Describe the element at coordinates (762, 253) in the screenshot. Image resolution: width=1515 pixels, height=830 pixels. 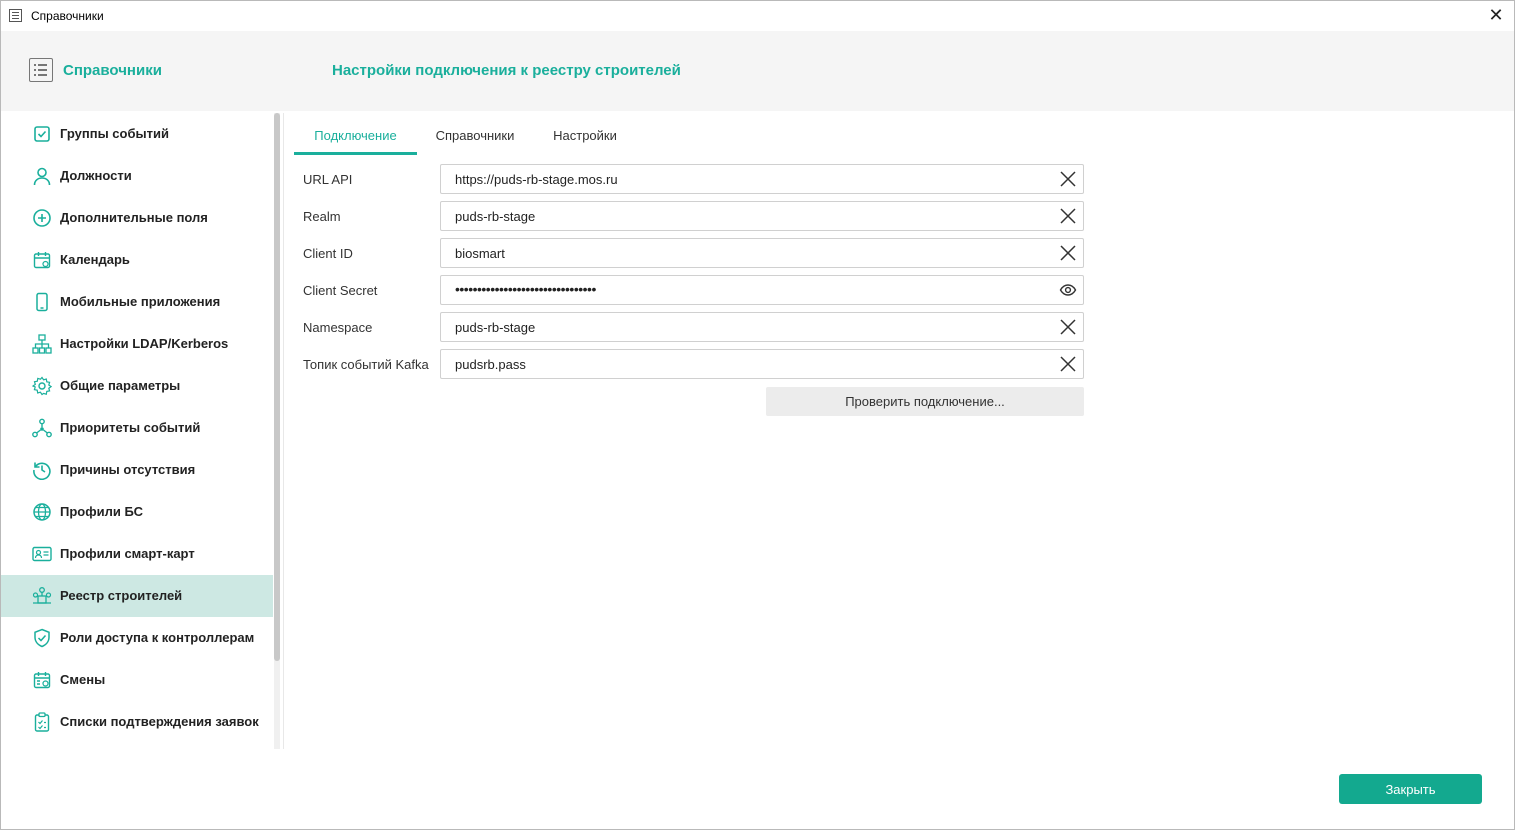
I see `client-id-field: biosmart` at that location.